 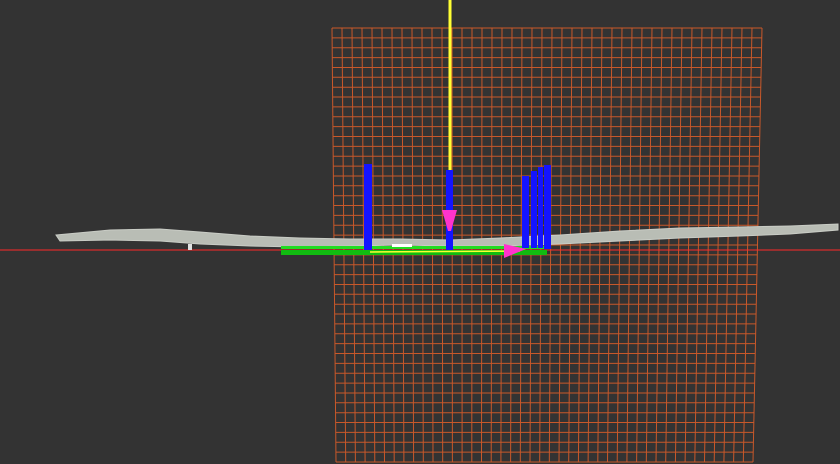 What do you see at coordinates (445, 251) in the screenshot?
I see `planned-path-segment` at bounding box center [445, 251].